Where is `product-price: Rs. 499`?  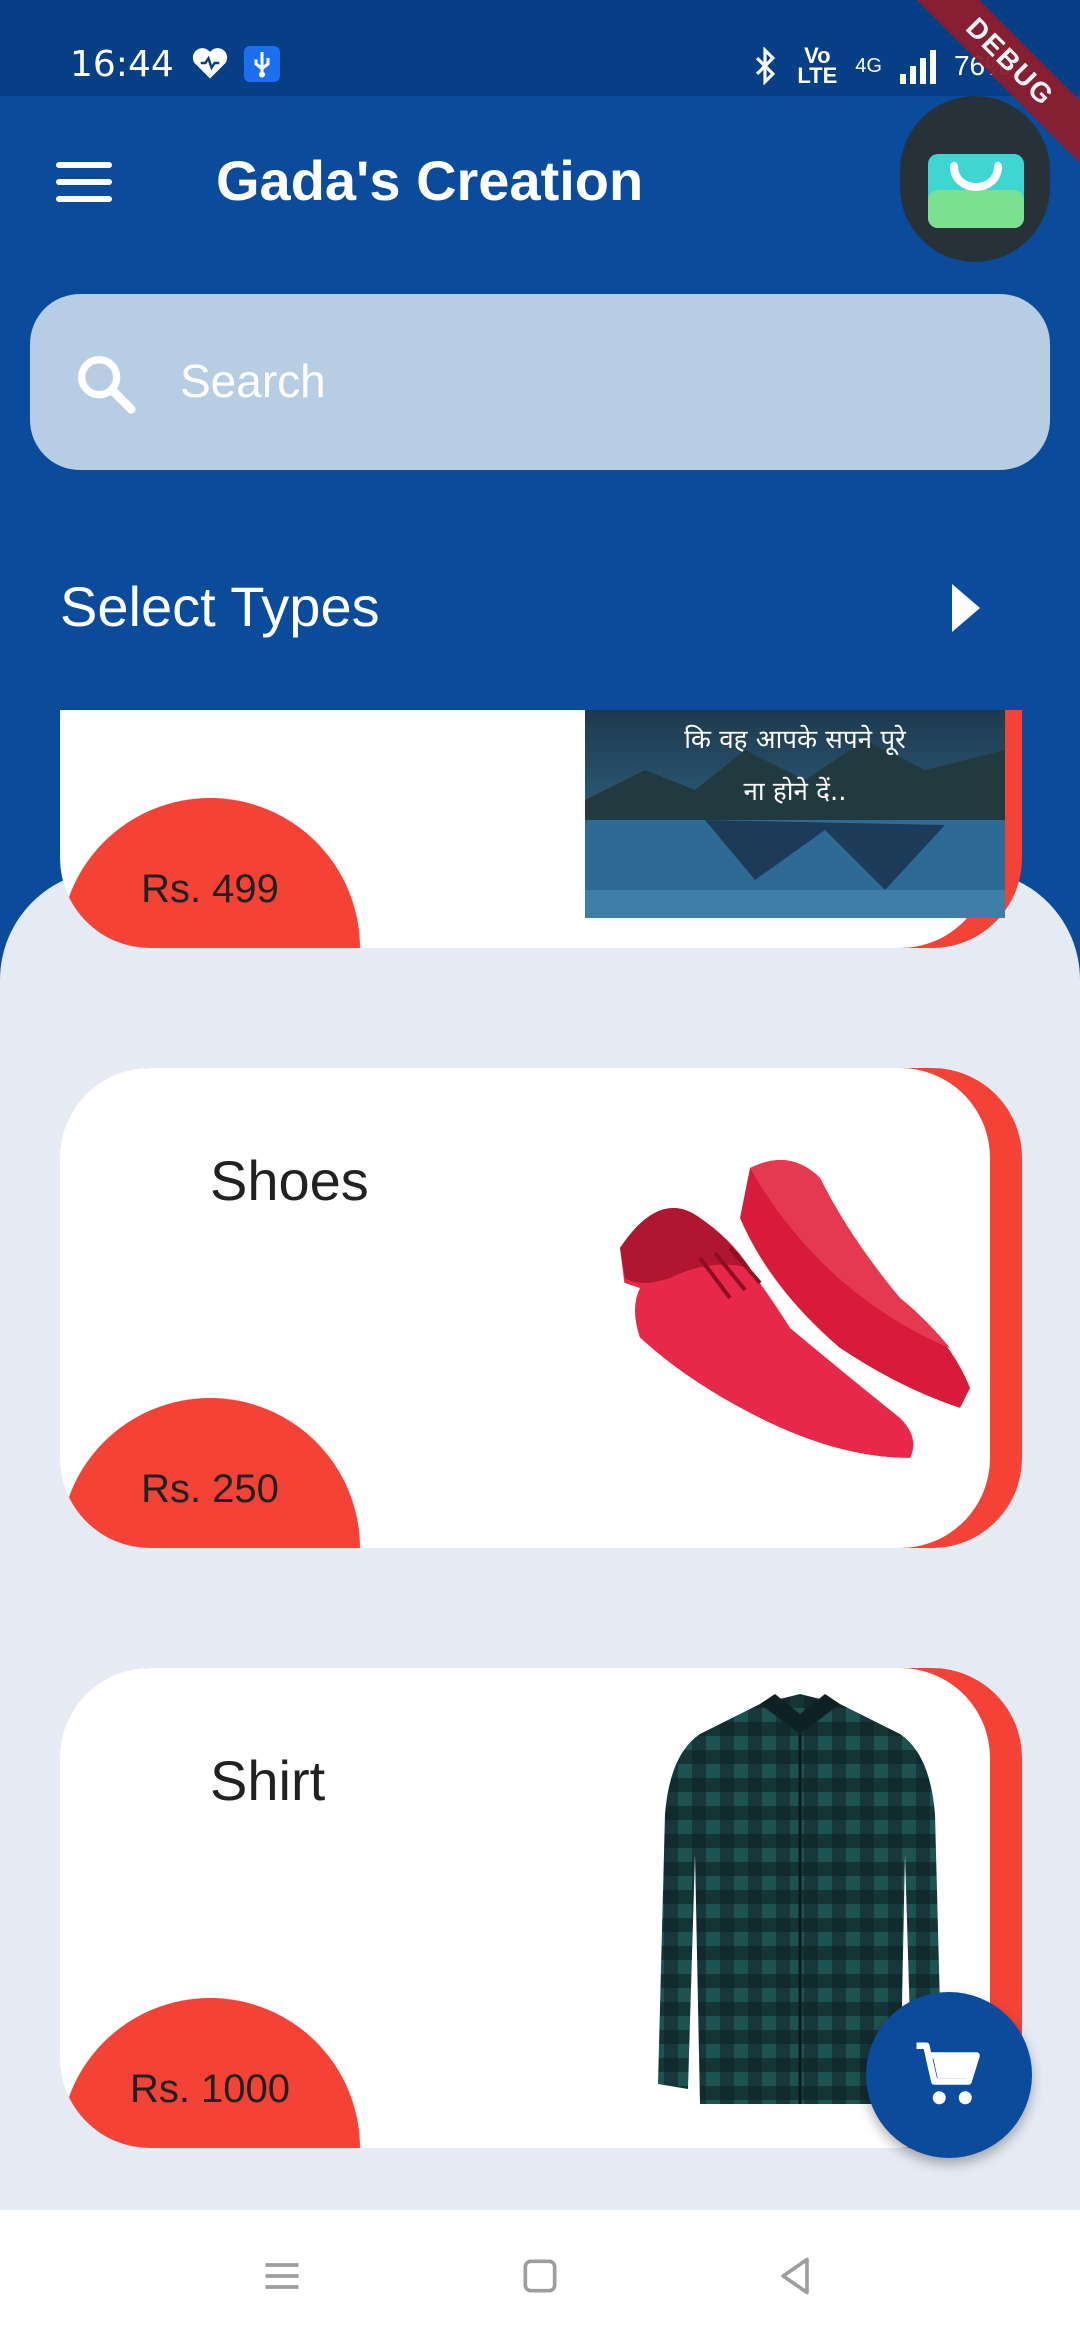 product-price: Rs. 499 is located at coordinates (210, 889).